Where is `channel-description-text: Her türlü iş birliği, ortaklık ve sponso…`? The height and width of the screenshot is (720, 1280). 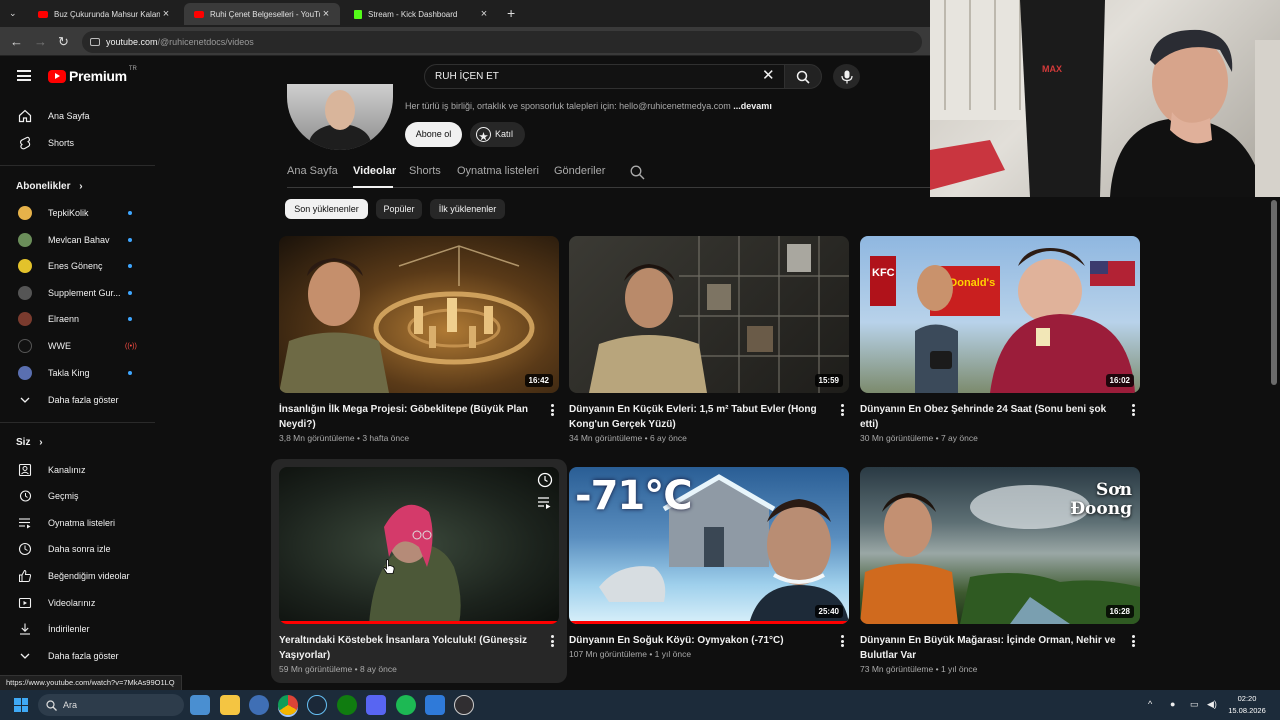 channel-description-text: Her türlü iş birliği, ortaklık ve sponso… is located at coordinates (568, 106).